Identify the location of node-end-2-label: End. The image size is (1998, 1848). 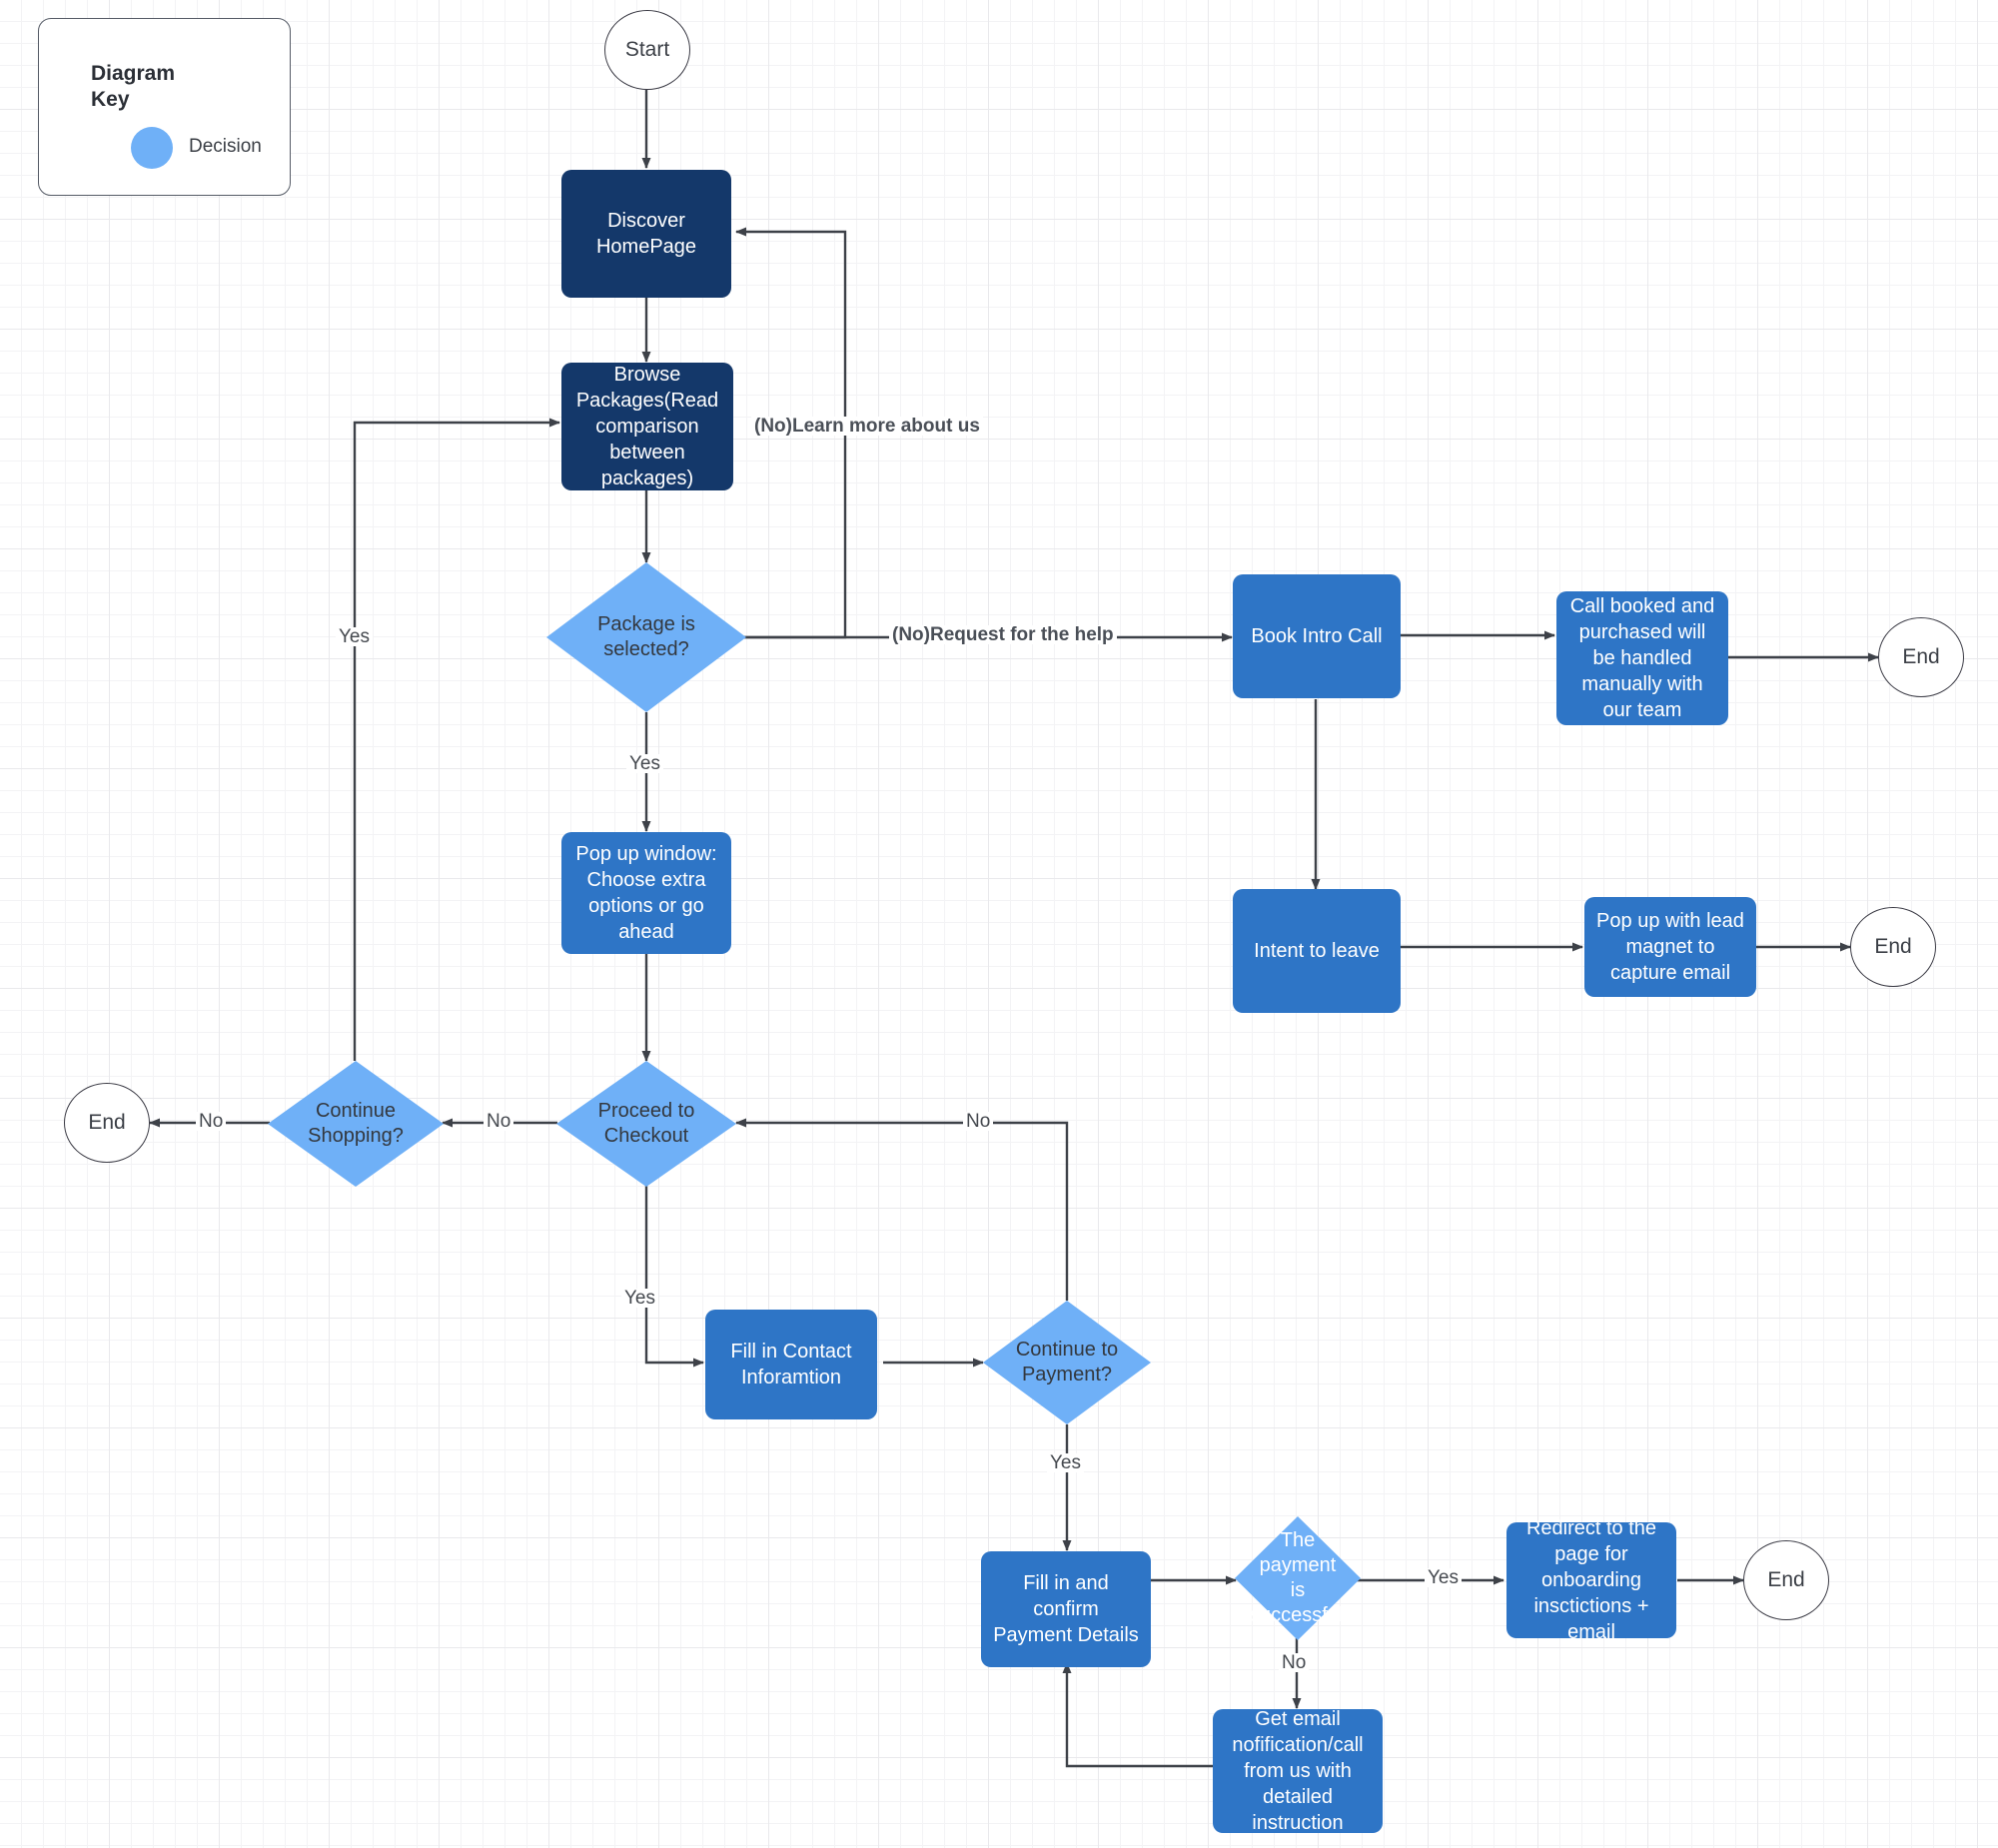
(1893, 946).